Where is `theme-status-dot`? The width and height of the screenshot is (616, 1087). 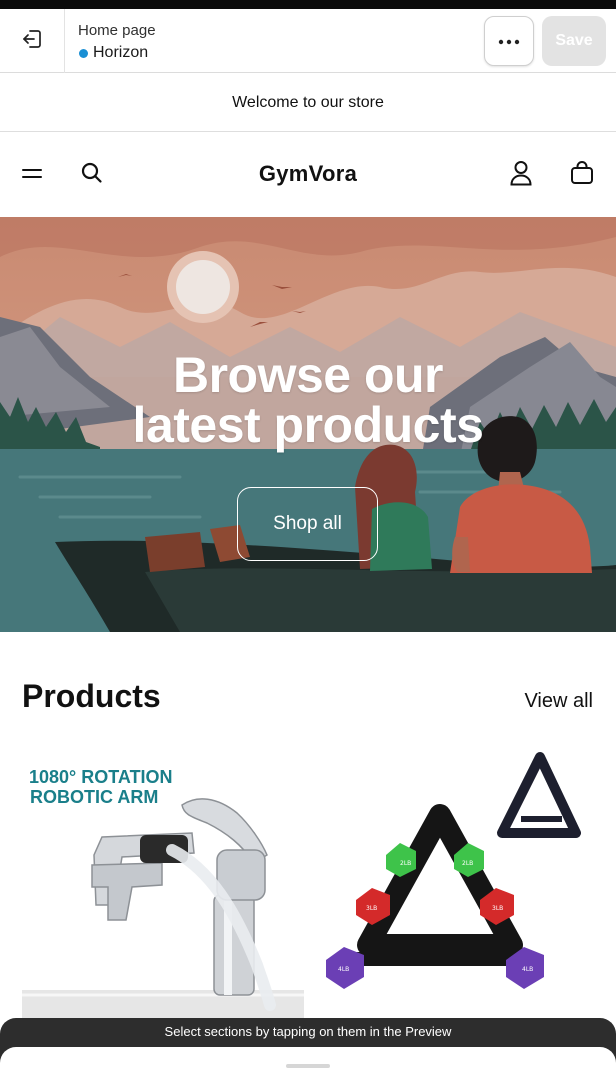
theme-status-dot is located at coordinates (83, 53).